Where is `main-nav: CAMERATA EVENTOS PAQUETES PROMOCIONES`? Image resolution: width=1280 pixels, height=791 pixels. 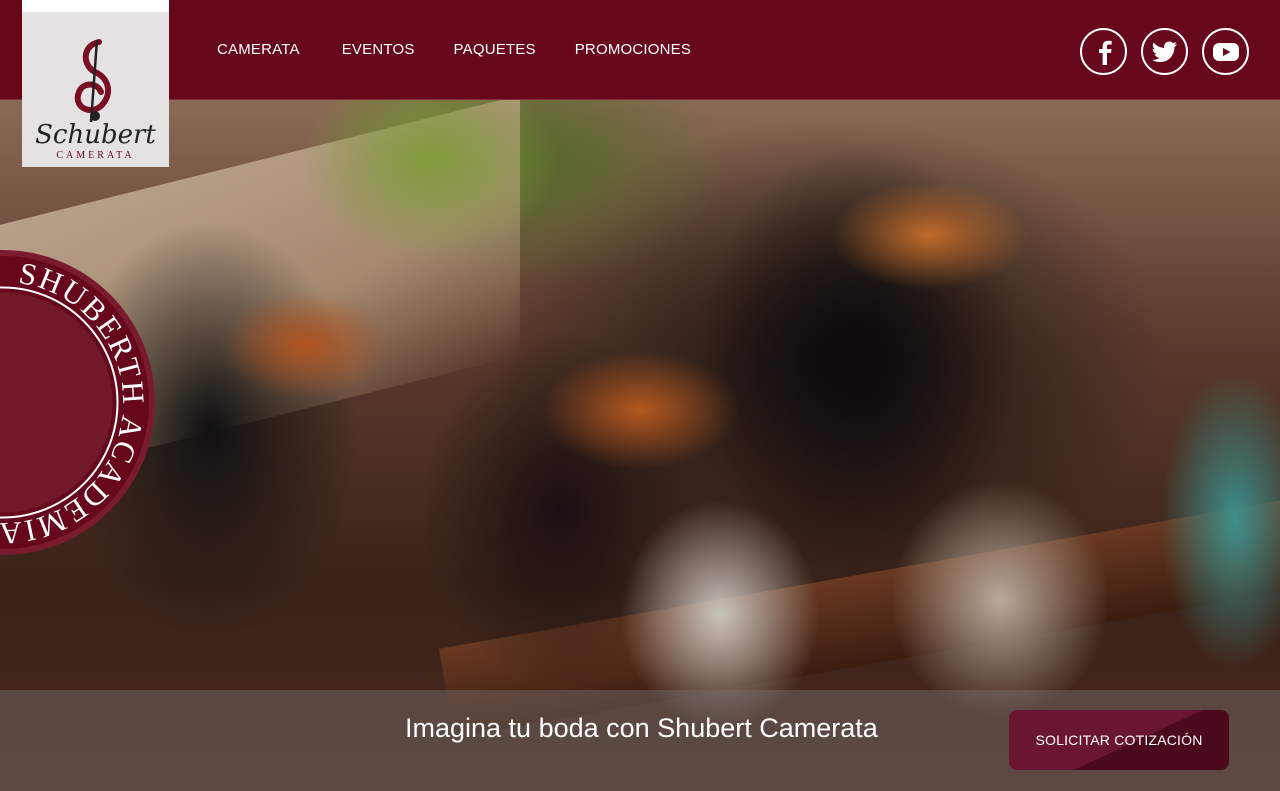 main-nav: CAMERATA EVENTOS PAQUETES PROMOCIONES is located at coordinates (454, 49).